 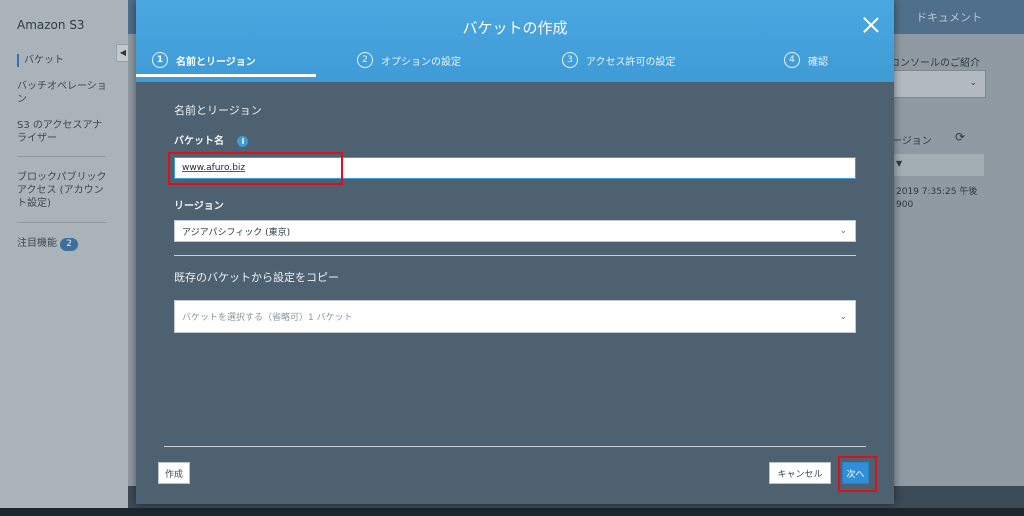 I want to click on dialog-title: バケットの作成, so click(x=515, y=28).